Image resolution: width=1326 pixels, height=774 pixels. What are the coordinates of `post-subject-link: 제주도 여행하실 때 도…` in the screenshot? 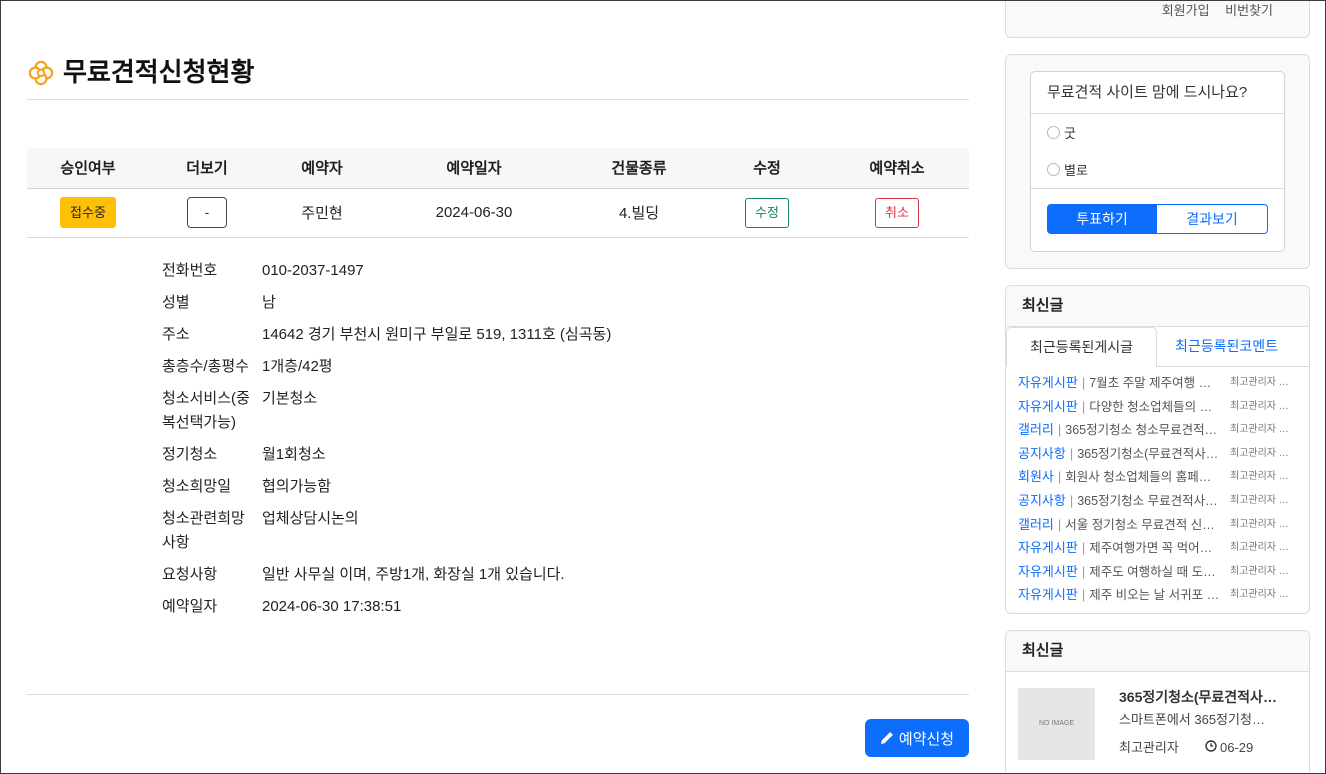 It's located at (1152, 572).